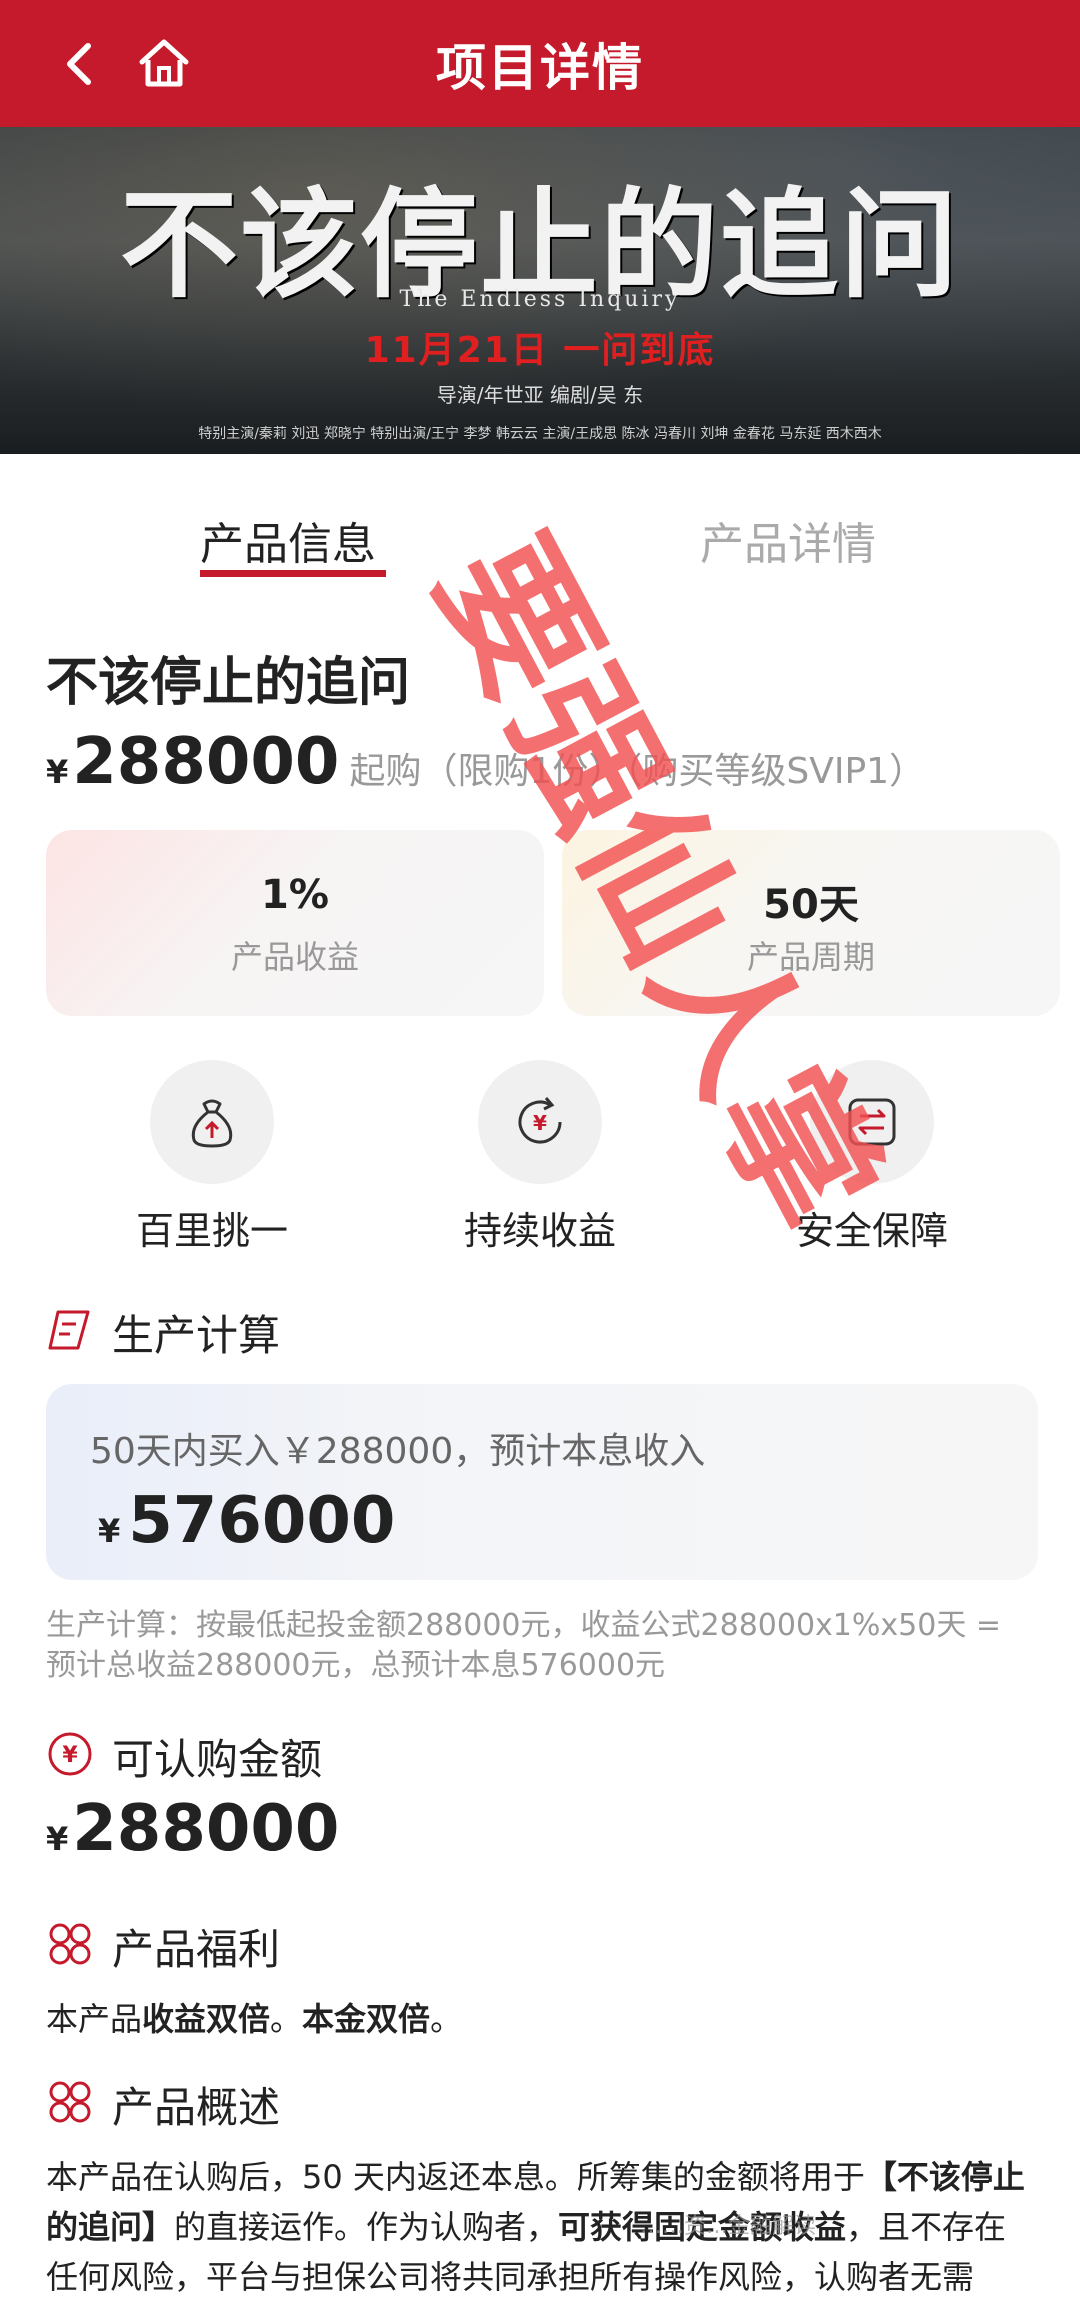 Image resolution: width=1080 pixels, height=2302 pixels. Describe the element at coordinates (217, 1759) in the screenshot. I see `section-title: 可认购金额` at that location.